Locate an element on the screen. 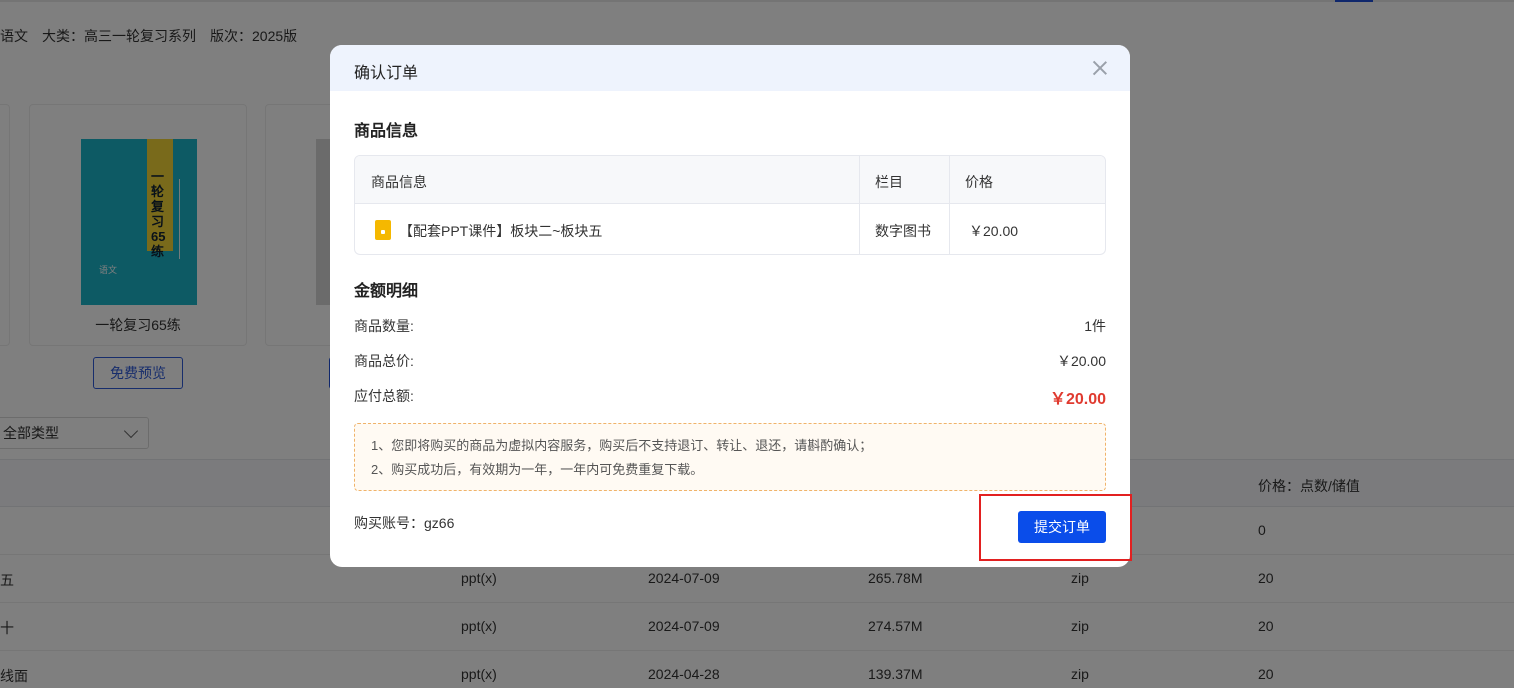 Image resolution: width=1514 pixels, height=688 pixels. total-price-label: 商品总价: is located at coordinates (384, 361).